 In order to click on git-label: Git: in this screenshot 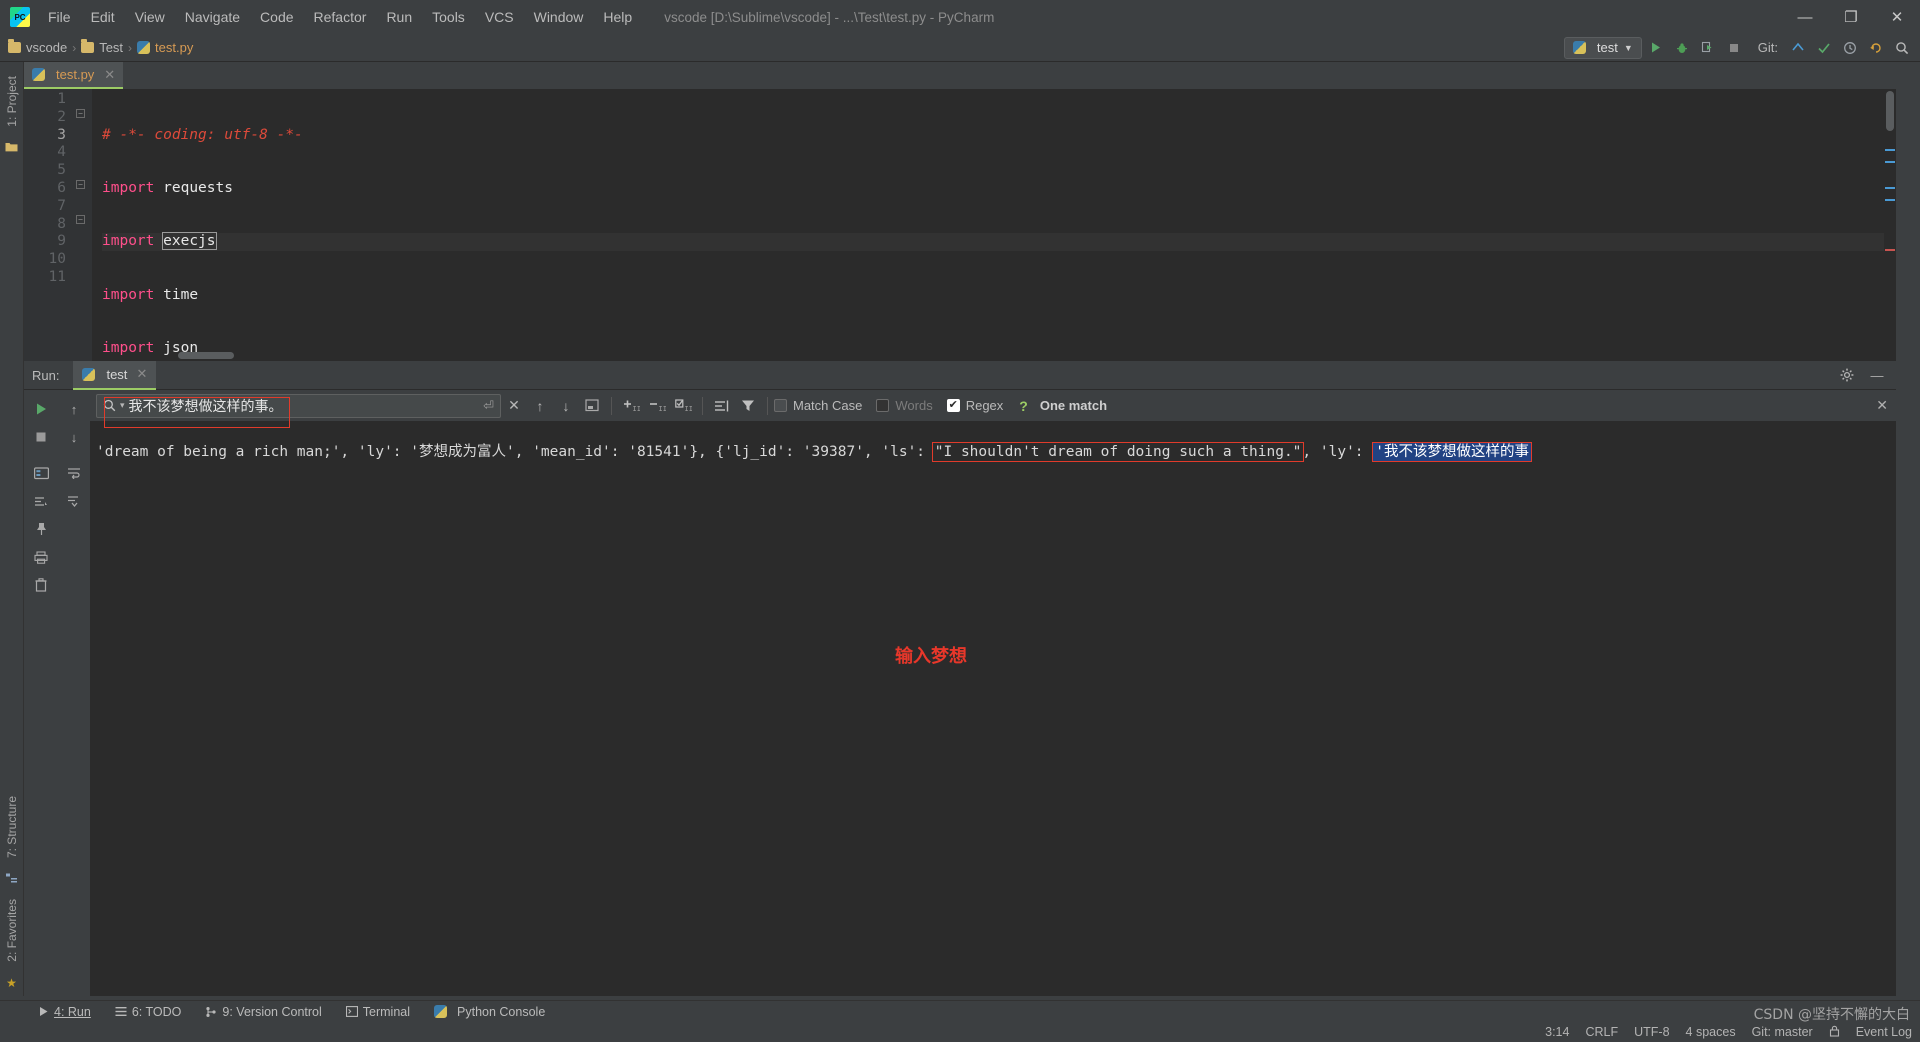, I will do `click(1767, 47)`.